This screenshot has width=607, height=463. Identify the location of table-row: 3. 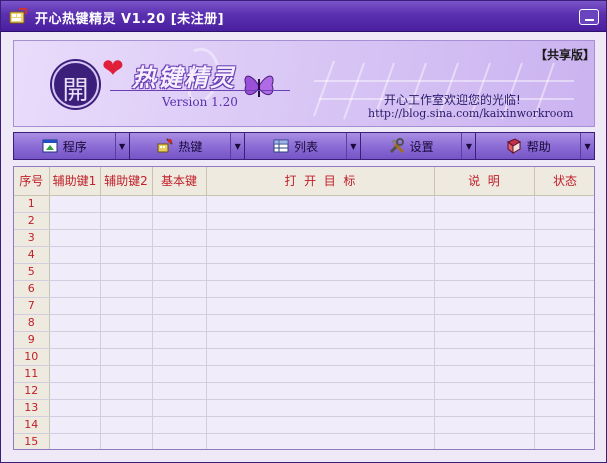
(304, 238).